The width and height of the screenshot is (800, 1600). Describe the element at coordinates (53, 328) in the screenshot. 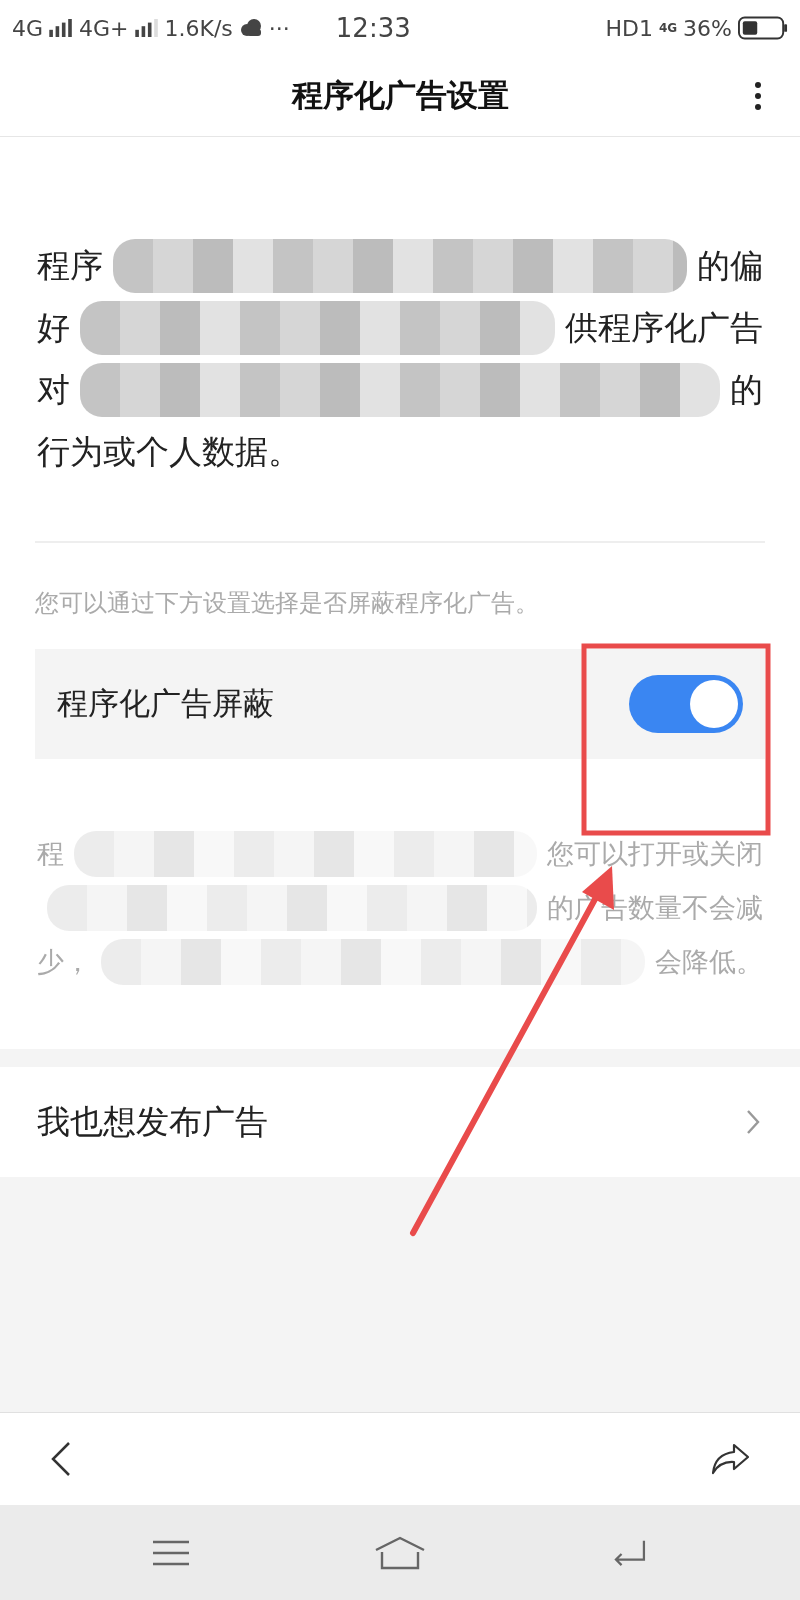

I see `intro-text: 好` at that location.